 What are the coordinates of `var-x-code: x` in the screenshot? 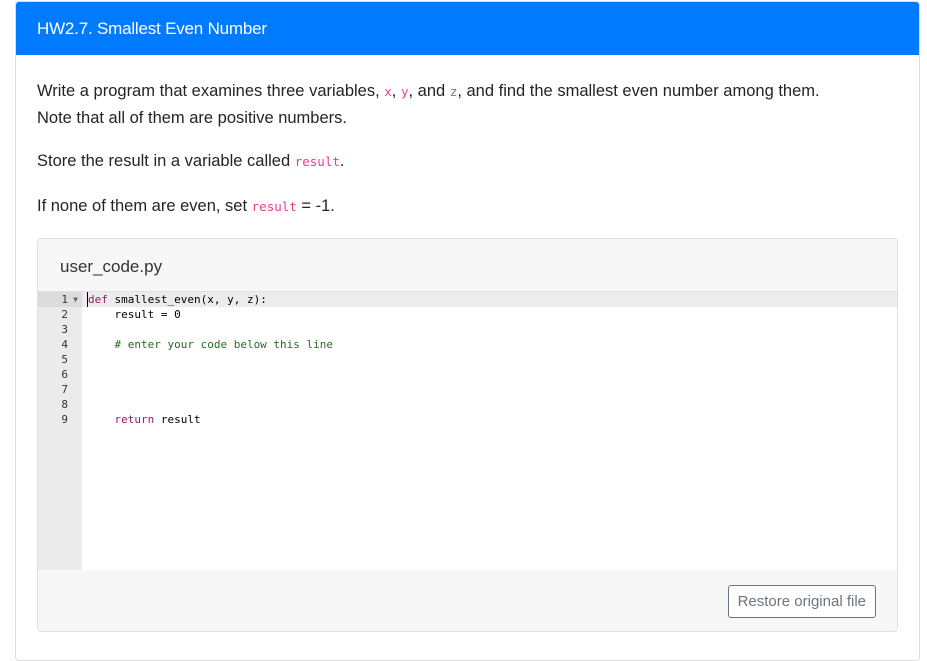 It's located at (388, 91).